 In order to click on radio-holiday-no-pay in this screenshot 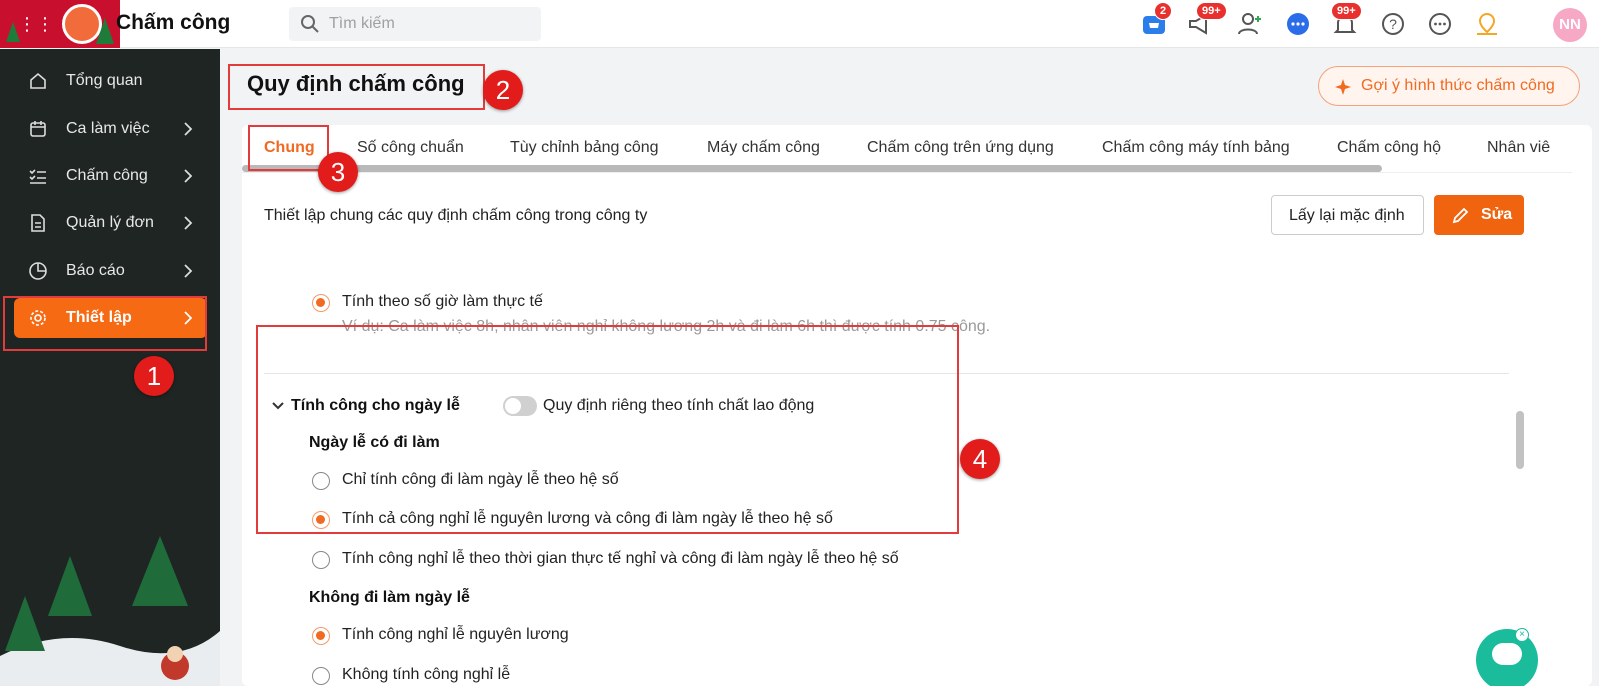, I will do `click(321, 676)`.